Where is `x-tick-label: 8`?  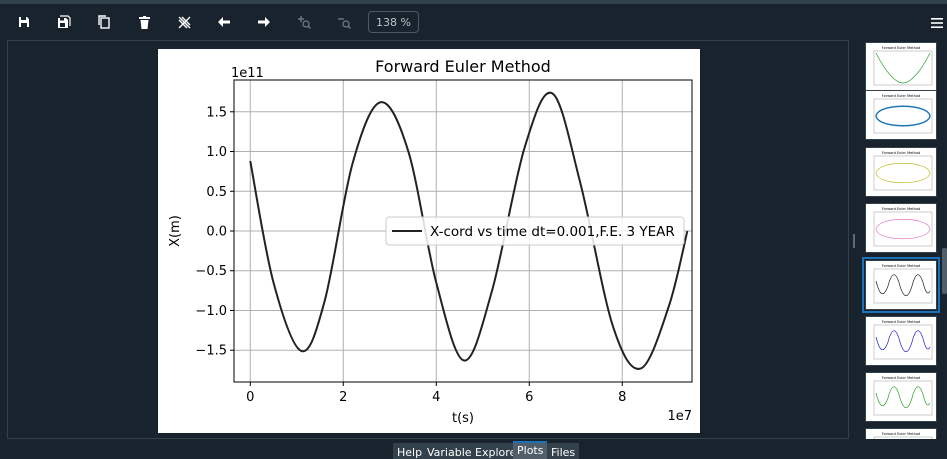 x-tick-label: 8 is located at coordinates (622, 397).